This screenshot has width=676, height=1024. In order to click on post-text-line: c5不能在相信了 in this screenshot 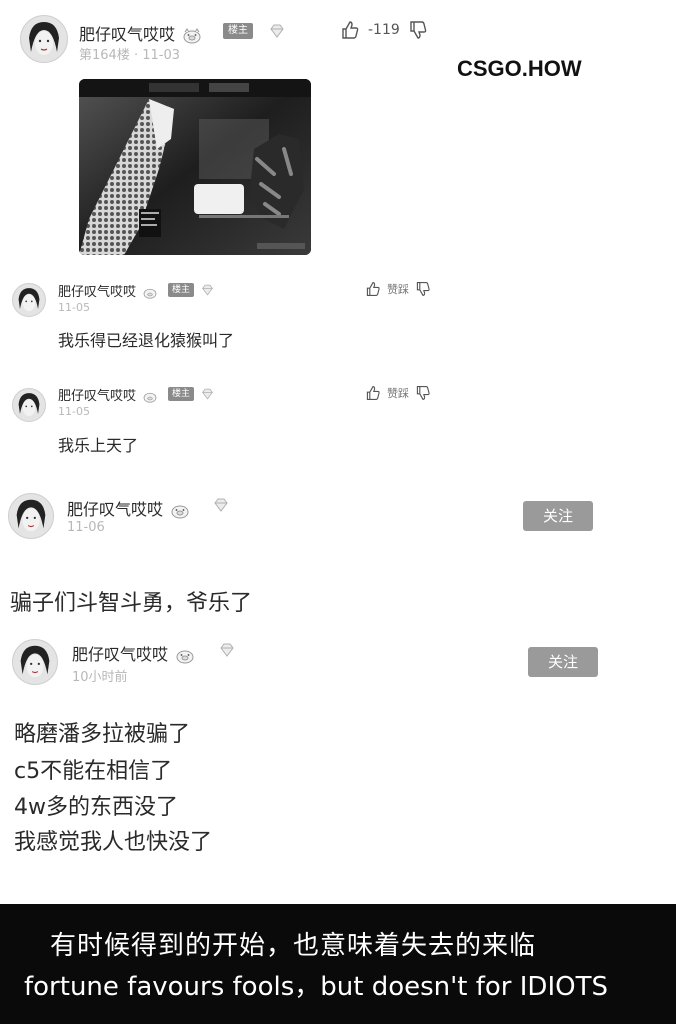, I will do `click(93, 771)`.